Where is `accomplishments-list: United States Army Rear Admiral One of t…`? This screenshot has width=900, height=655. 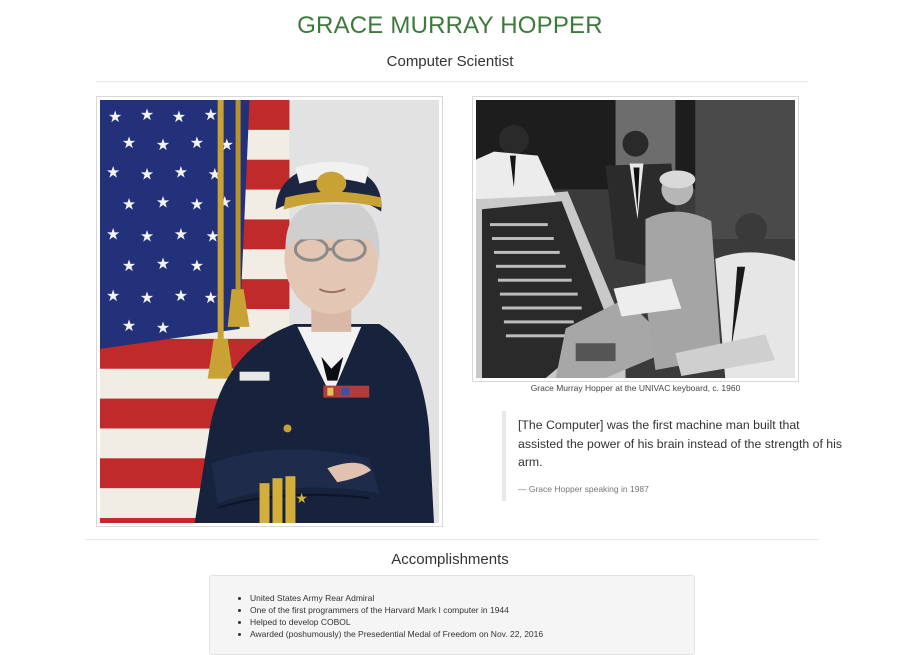 accomplishments-list: United States Army Rear Admiral One of t… is located at coordinates (376, 616).